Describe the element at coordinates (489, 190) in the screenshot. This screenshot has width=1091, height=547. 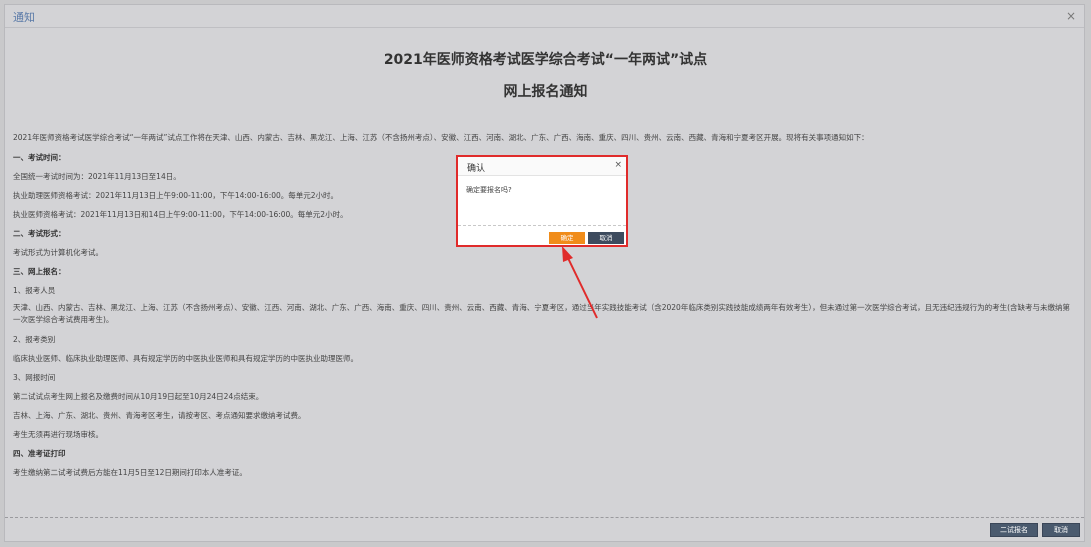
I see `dialog-message: 确定要报名吗?` at that location.